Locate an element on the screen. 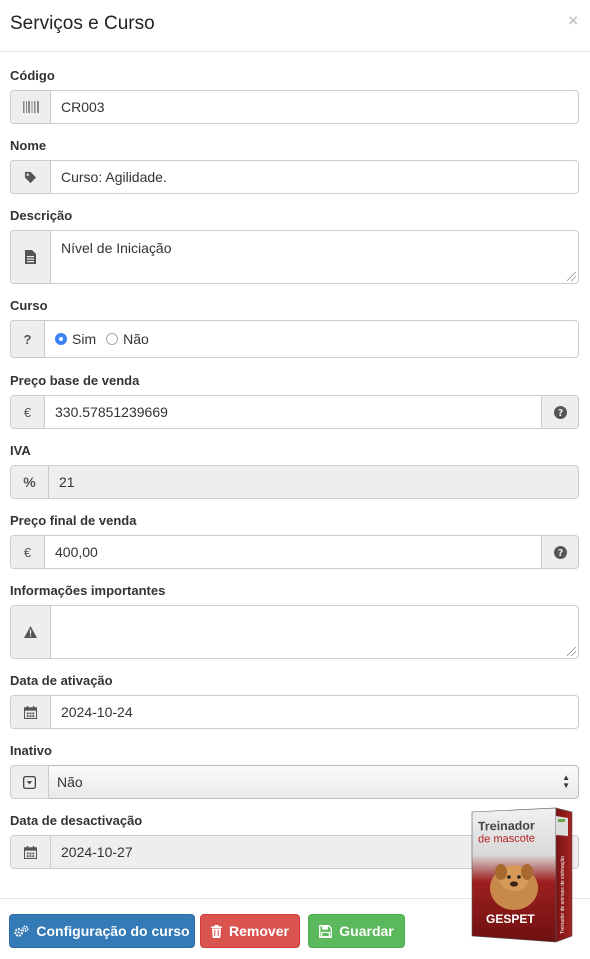  preco-base-input: 330.57851239669 is located at coordinates (293, 412).